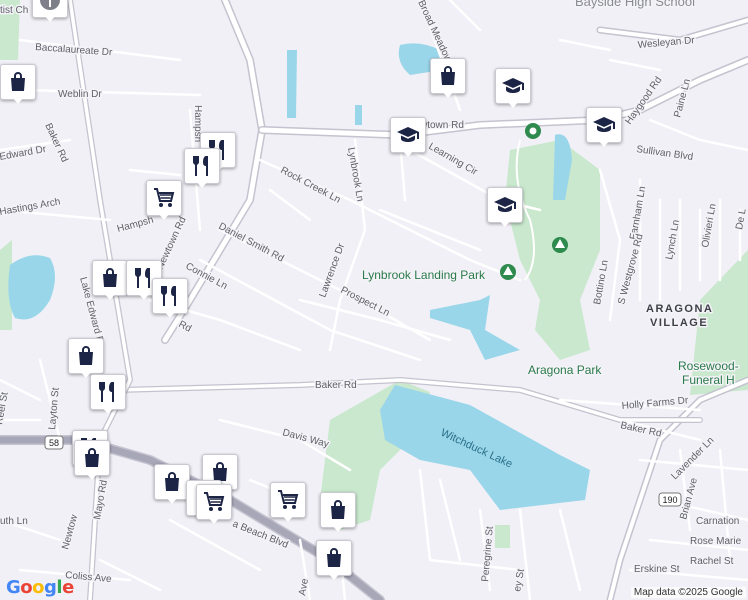 This screenshot has width=748, height=600. Describe the element at coordinates (355, 175) in the screenshot. I see `lynbrook-ln-label: Lynbrook Ln` at that location.